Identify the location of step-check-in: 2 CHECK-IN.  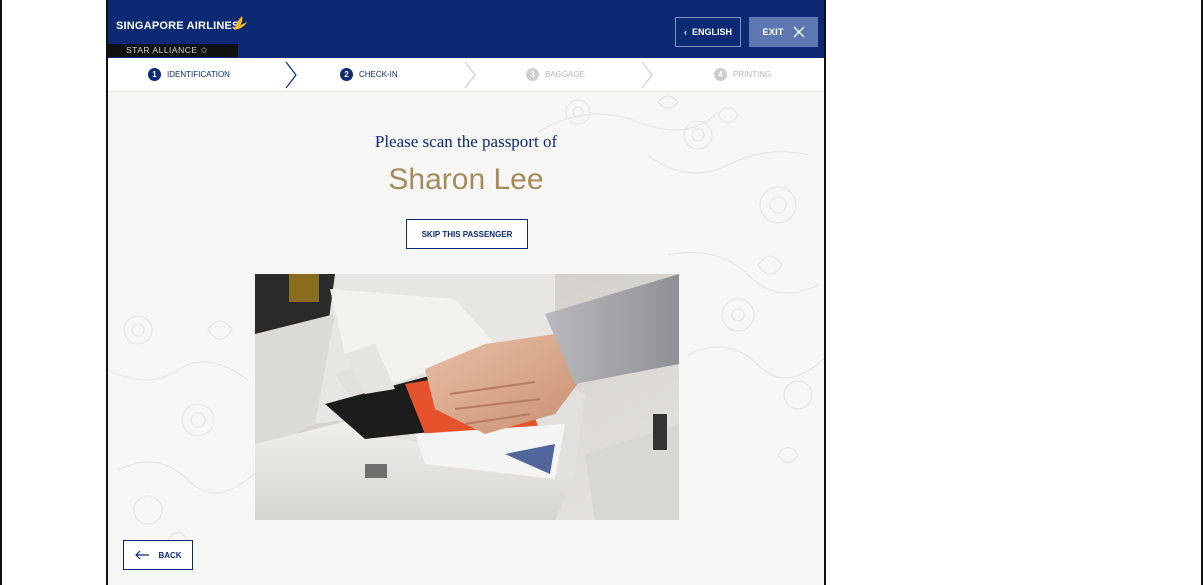
(369, 74).